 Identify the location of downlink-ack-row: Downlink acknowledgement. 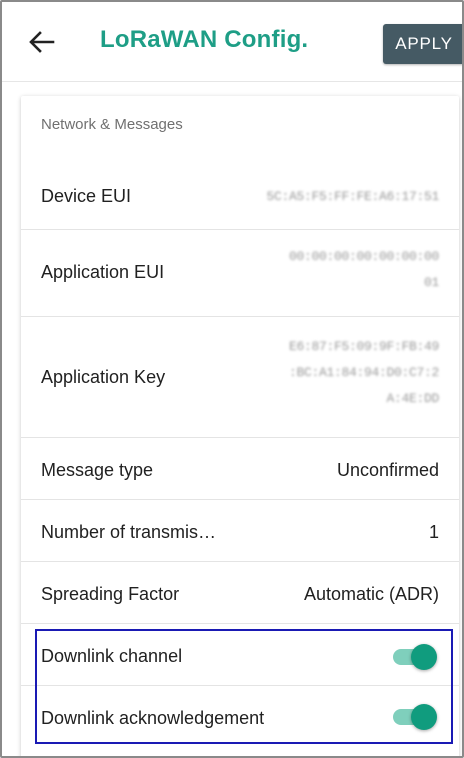
(240, 716).